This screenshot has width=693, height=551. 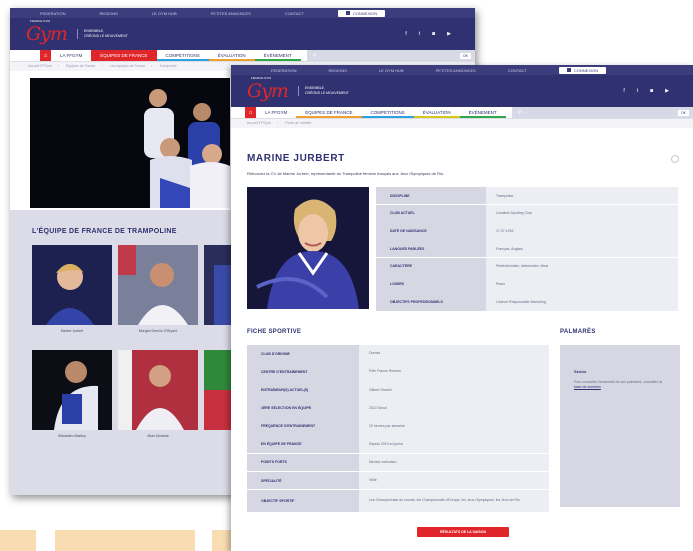 What do you see at coordinates (587, 387) in the screenshot?
I see `palmares-link: base de données` at bounding box center [587, 387].